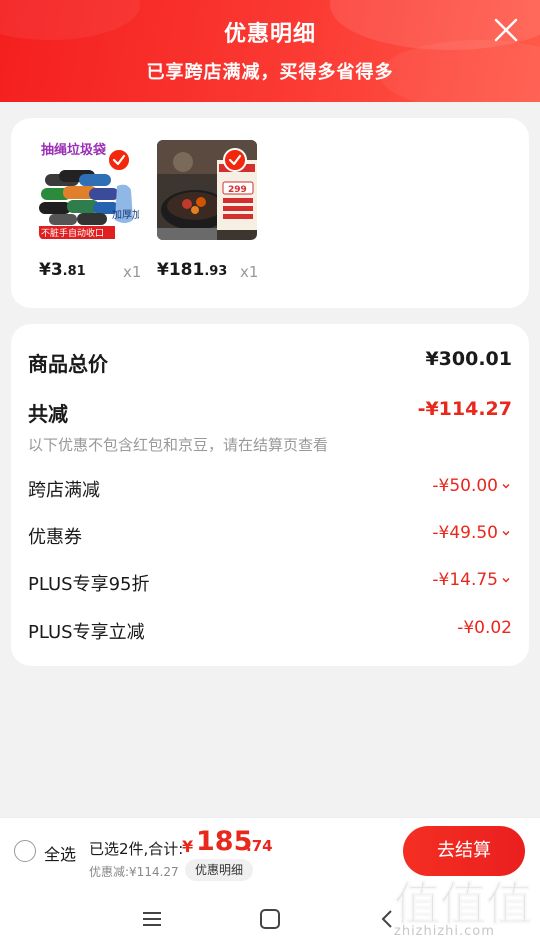 The width and height of the screenshot is (540, 951). I want to click on product-price-dec: .81, so click(74, 271).